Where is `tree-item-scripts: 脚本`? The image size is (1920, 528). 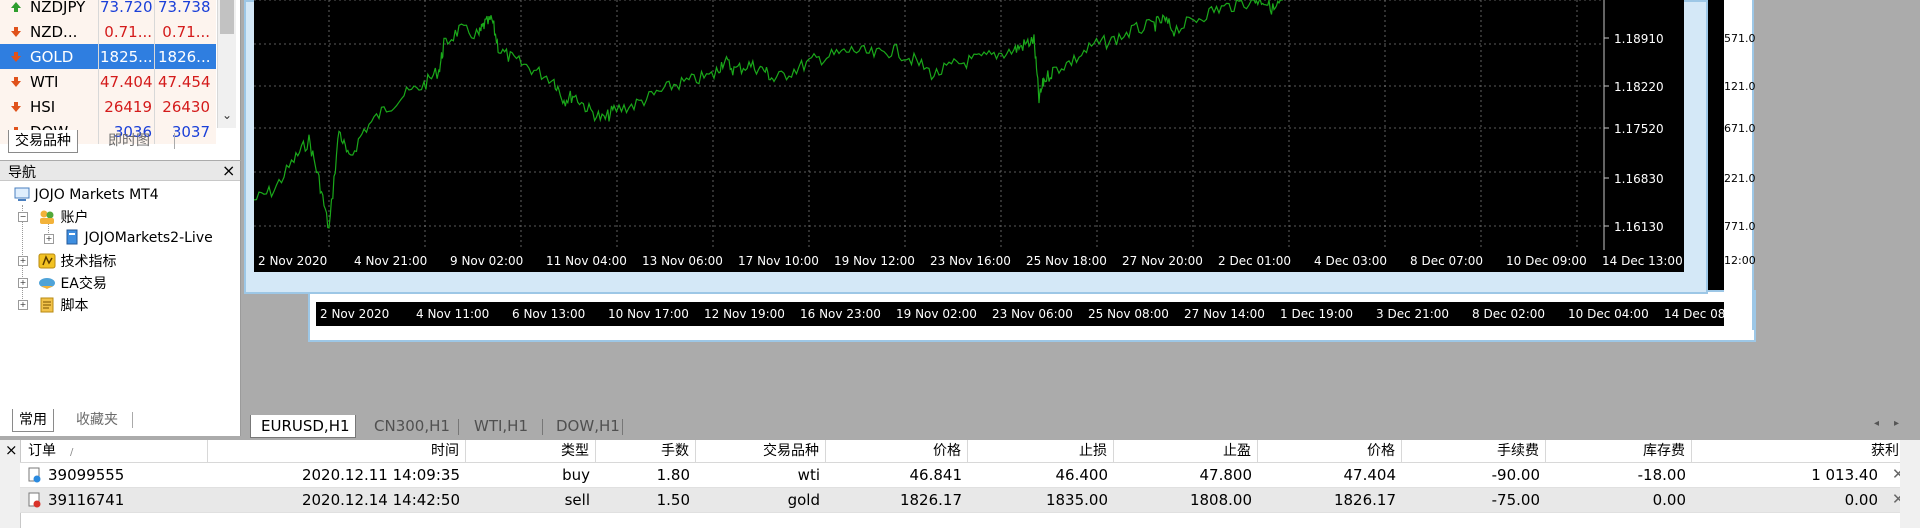
tree-item-scripts: 脚本 is located at coordinates (63, 305).